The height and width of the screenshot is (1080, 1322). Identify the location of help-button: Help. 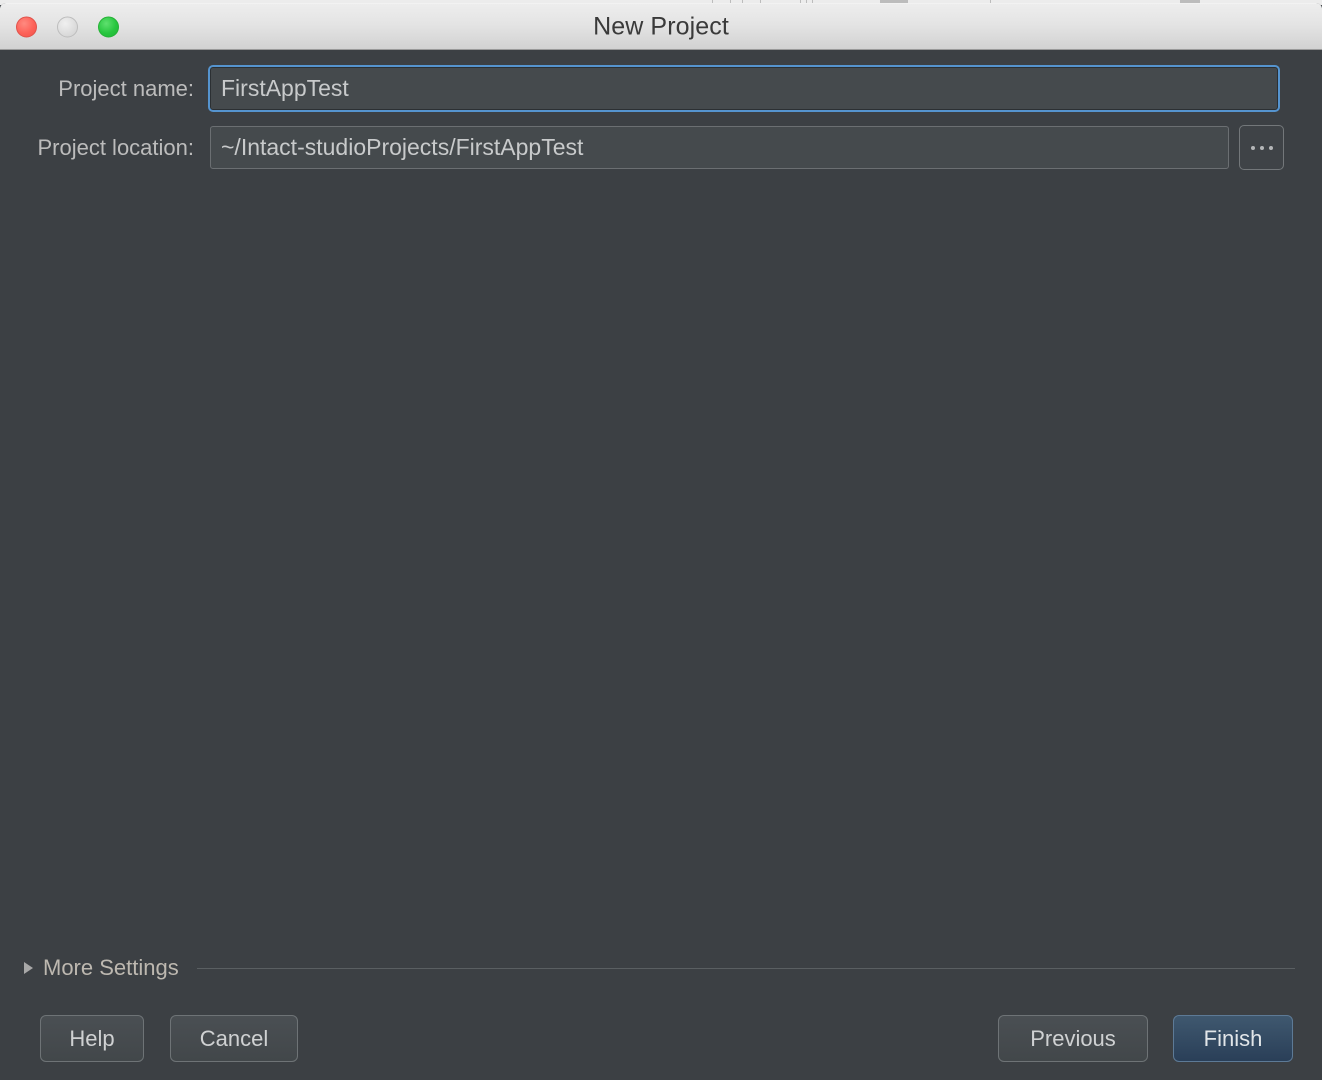
(92, 1038).